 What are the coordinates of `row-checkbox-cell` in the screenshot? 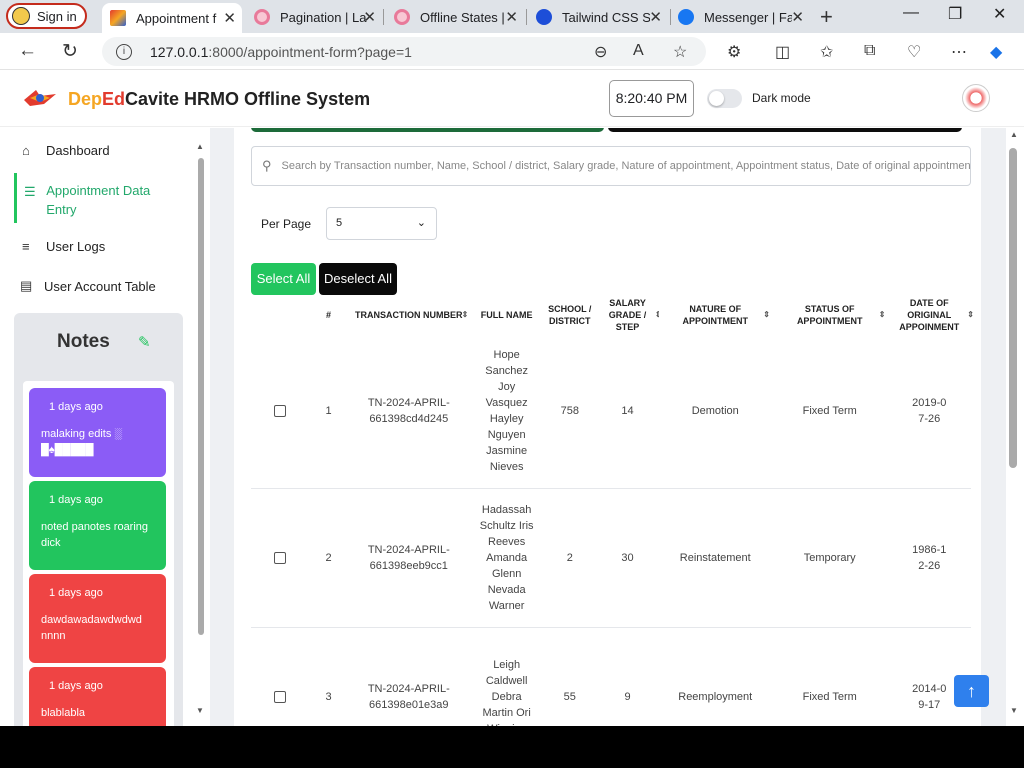 It's located at (280, 558).